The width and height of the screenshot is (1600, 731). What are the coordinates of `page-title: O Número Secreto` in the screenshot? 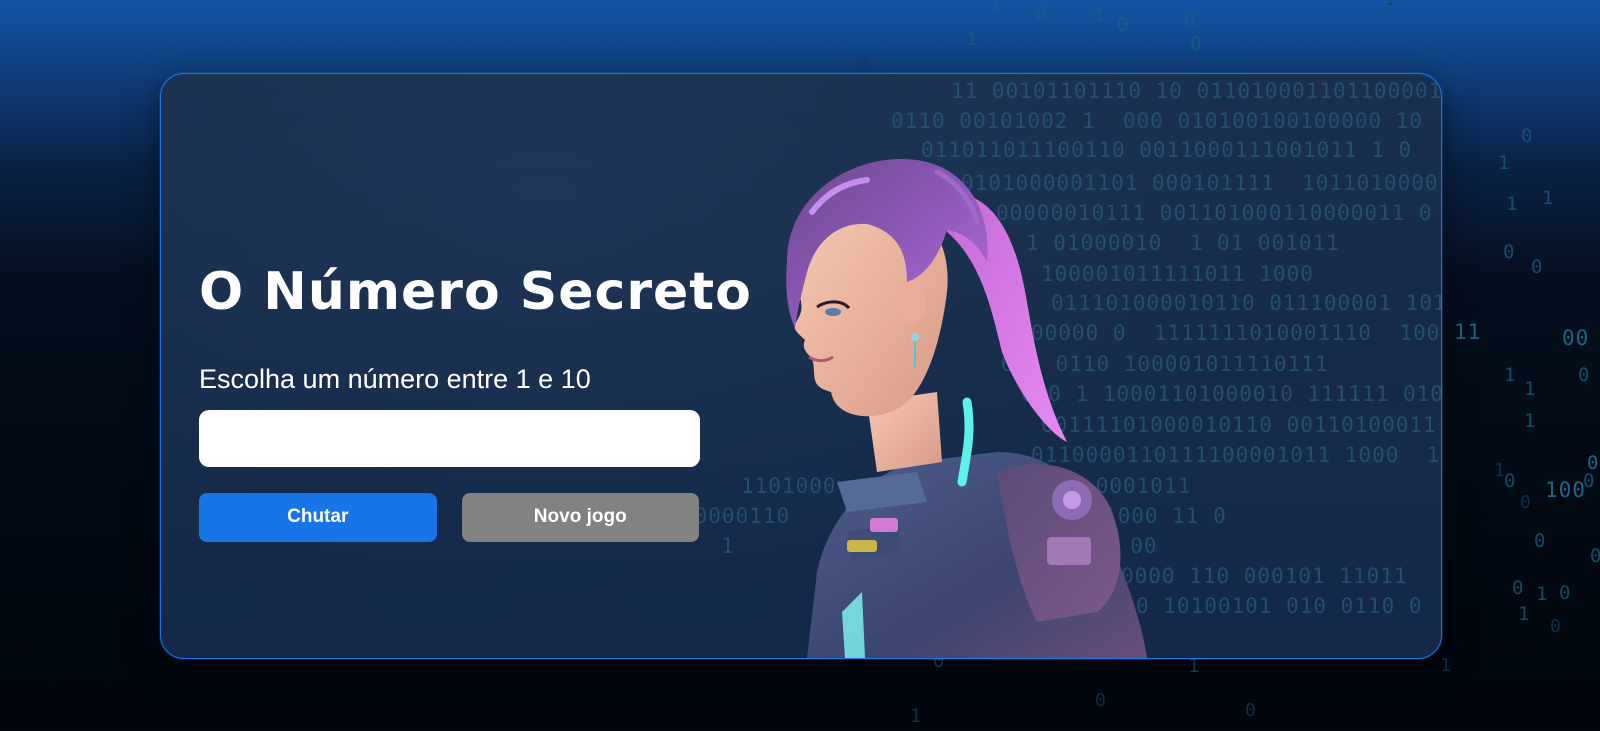 It's located at (475, 292).